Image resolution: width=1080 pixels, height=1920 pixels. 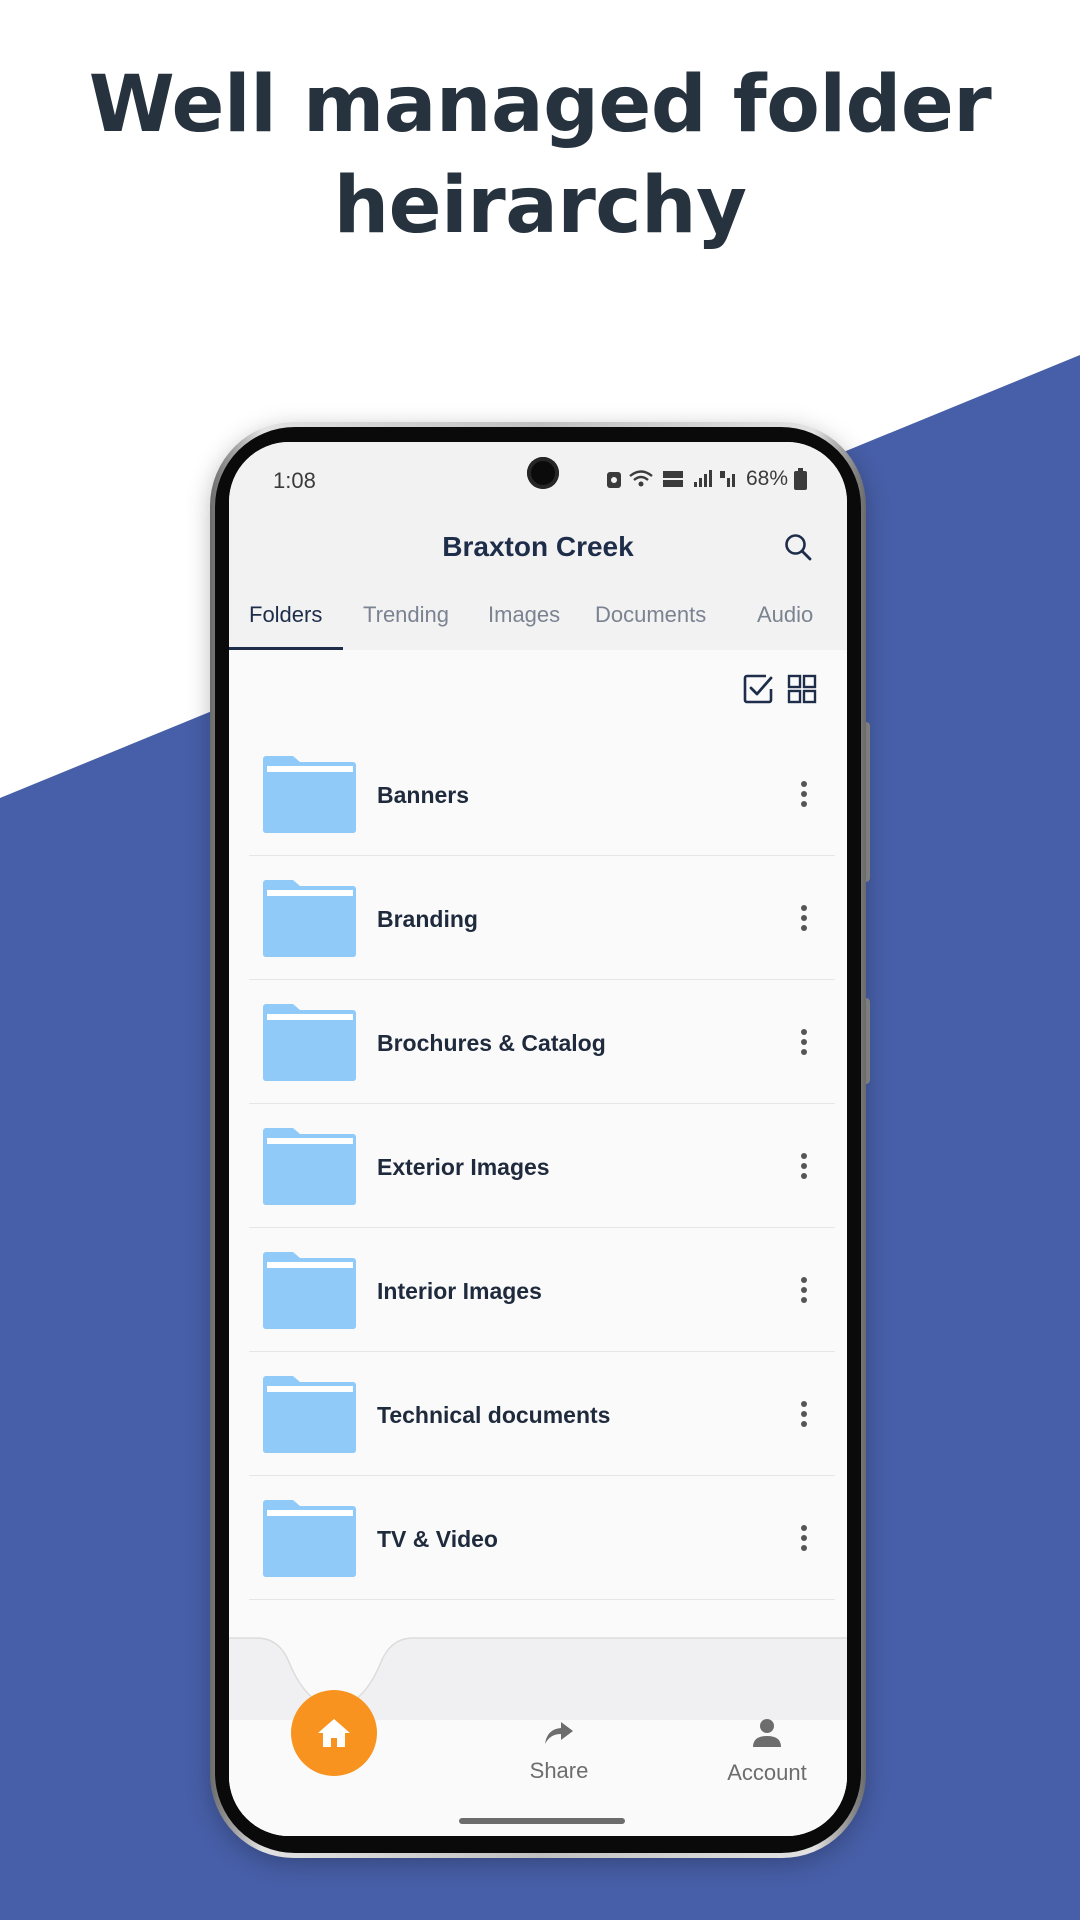 What do you see at coordinates (672, 479) in the screenshot?
I see `volte-icon` at bounding box center [672, 479].